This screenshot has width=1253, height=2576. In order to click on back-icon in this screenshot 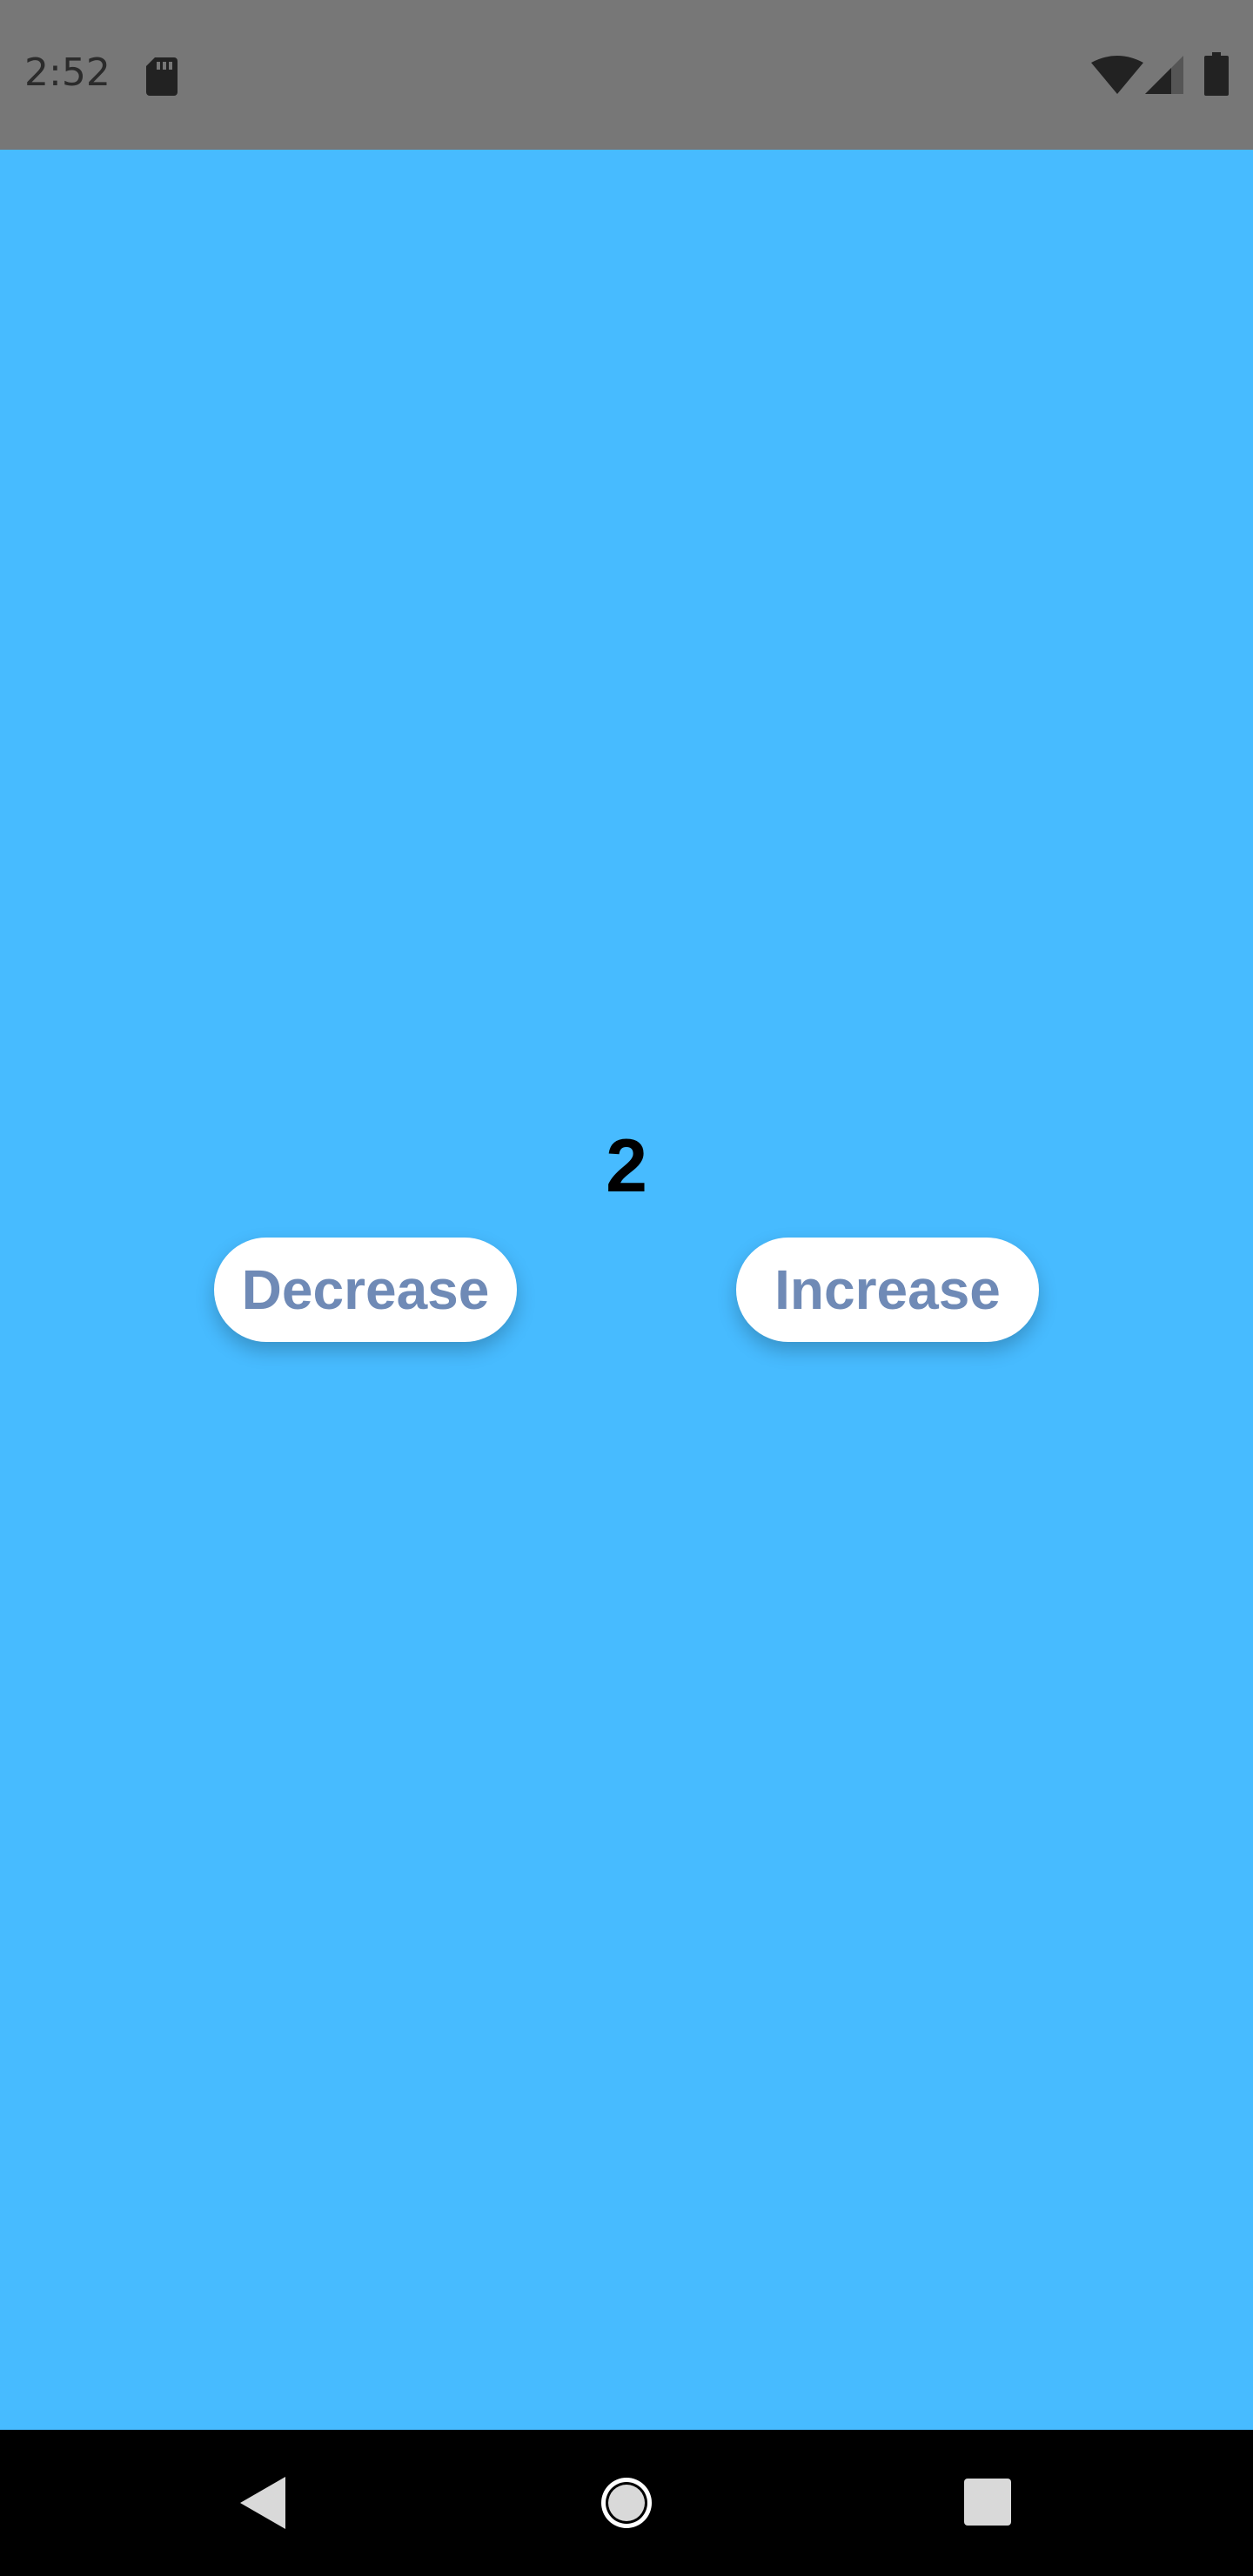, I will do `click(263, 2503)`.